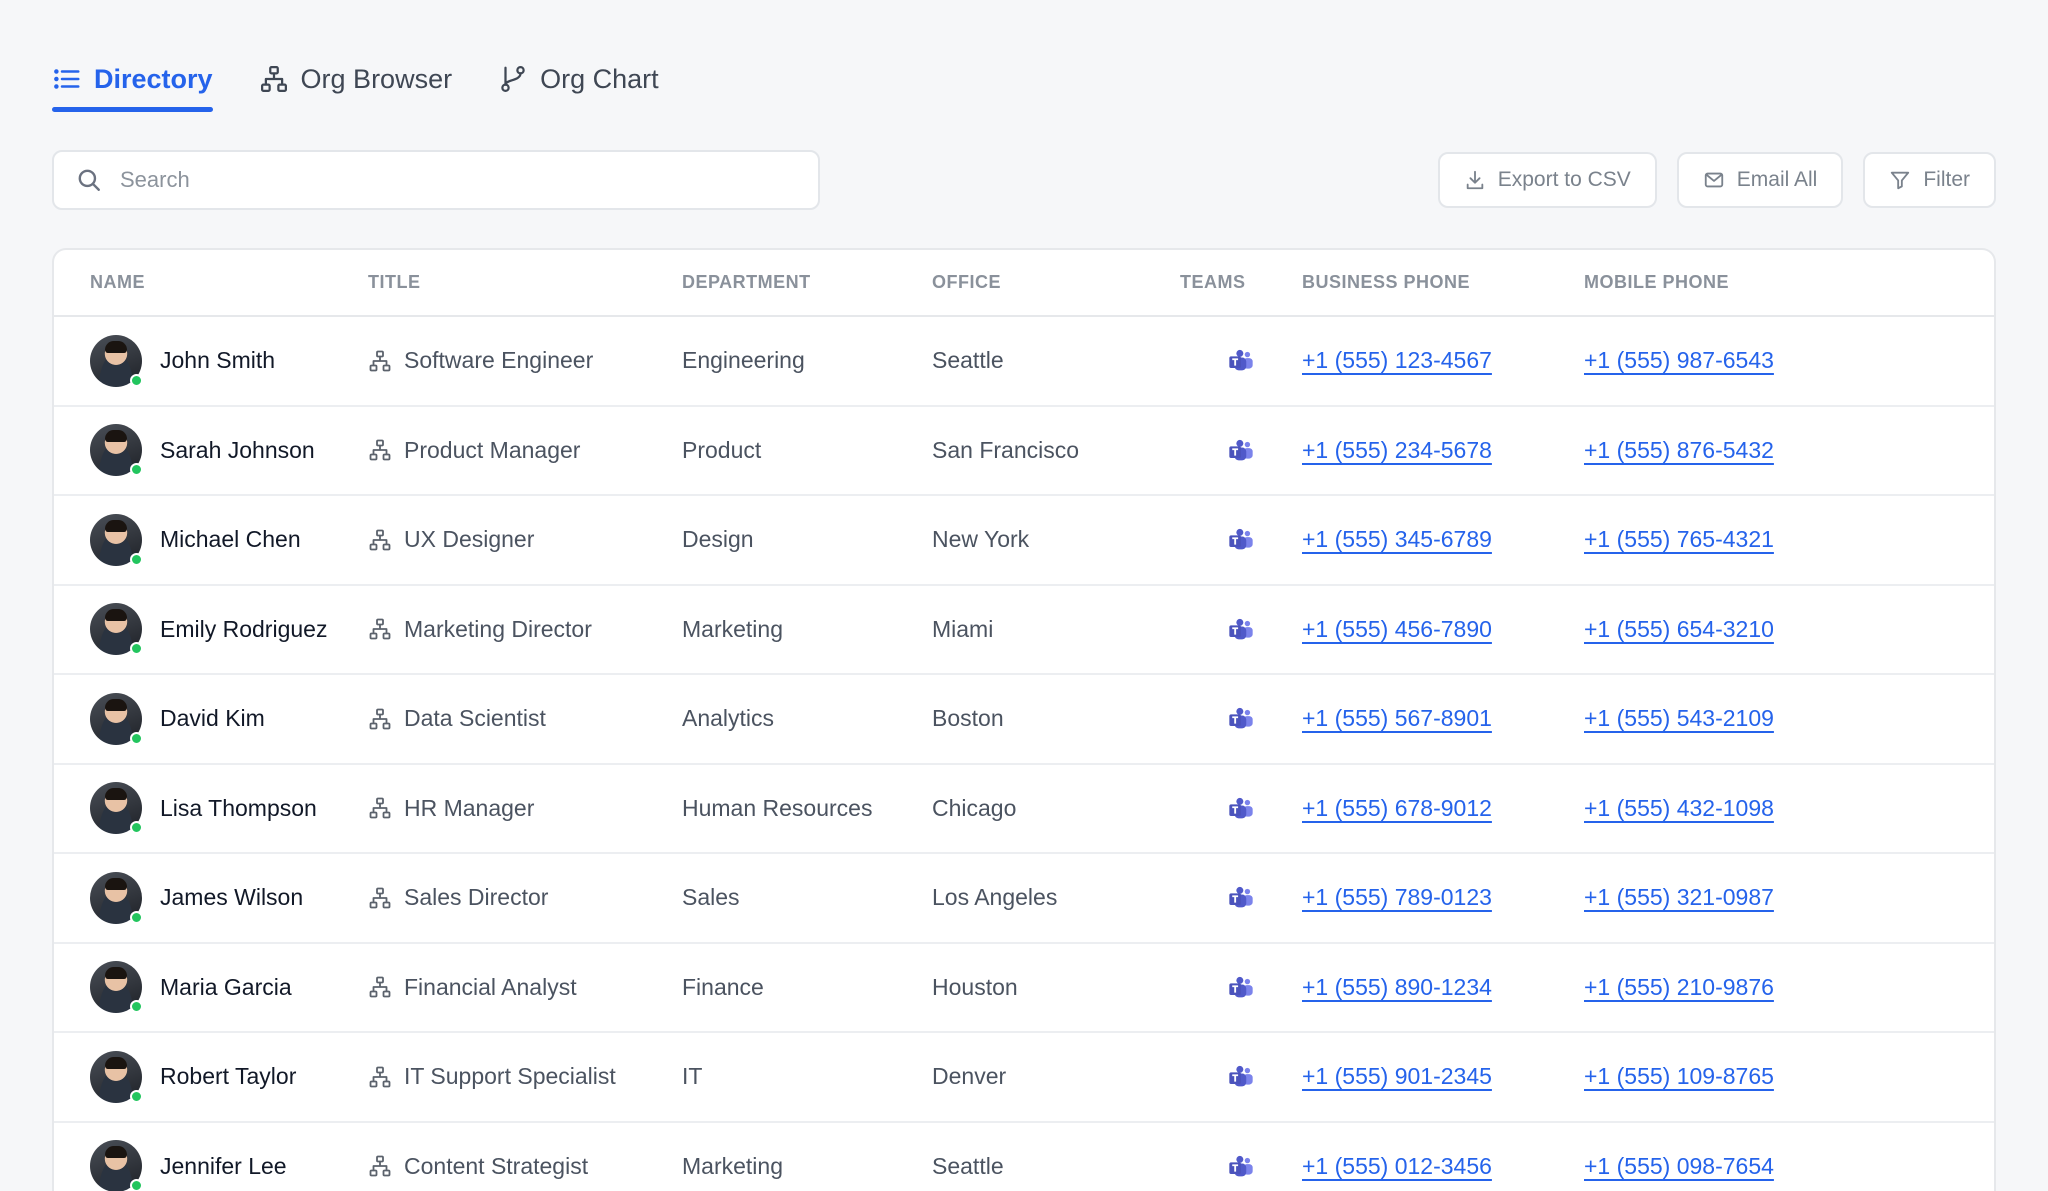 This screenshot has height=1191, width=2048. What do you see at coordinates (1547, 180) in the screenshot?
I see `export-csv-button: Export to CSV` at bounding box center [1547, 180].